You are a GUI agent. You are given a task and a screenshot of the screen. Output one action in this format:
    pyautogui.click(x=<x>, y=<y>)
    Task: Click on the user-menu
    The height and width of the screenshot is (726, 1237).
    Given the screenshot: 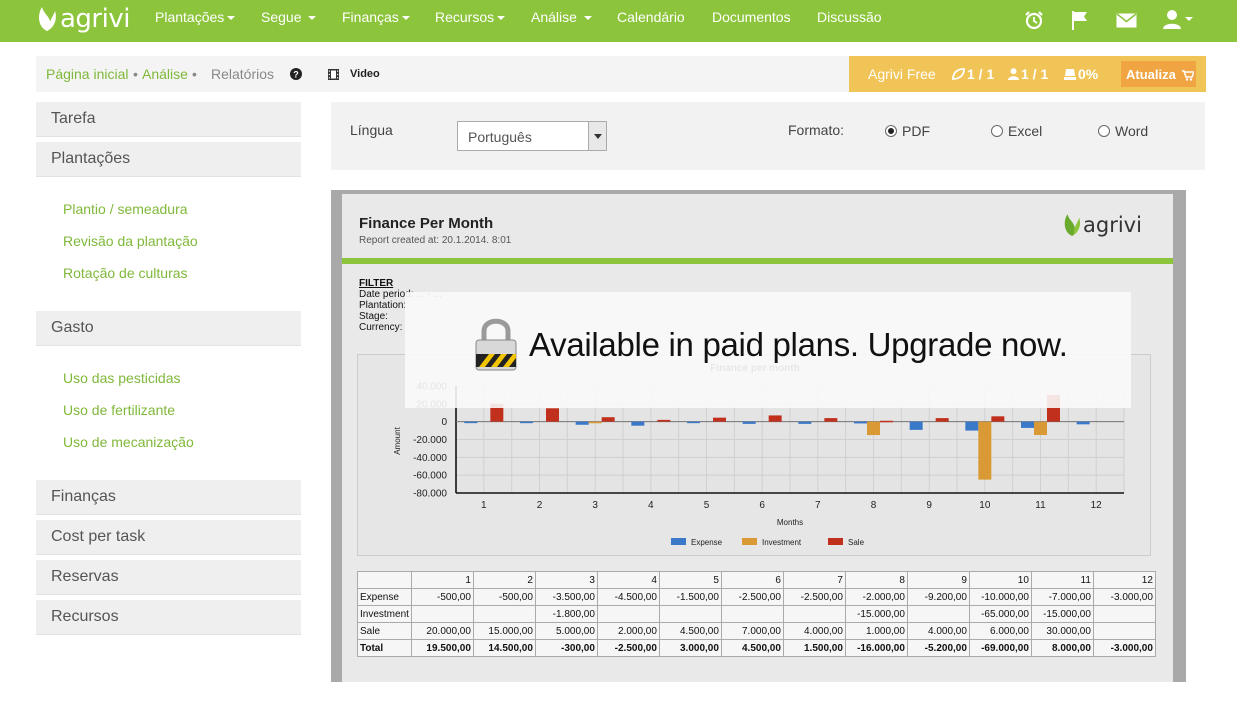 What is the action you would take?
    pyautogui.click(x=1177, y=19)
    